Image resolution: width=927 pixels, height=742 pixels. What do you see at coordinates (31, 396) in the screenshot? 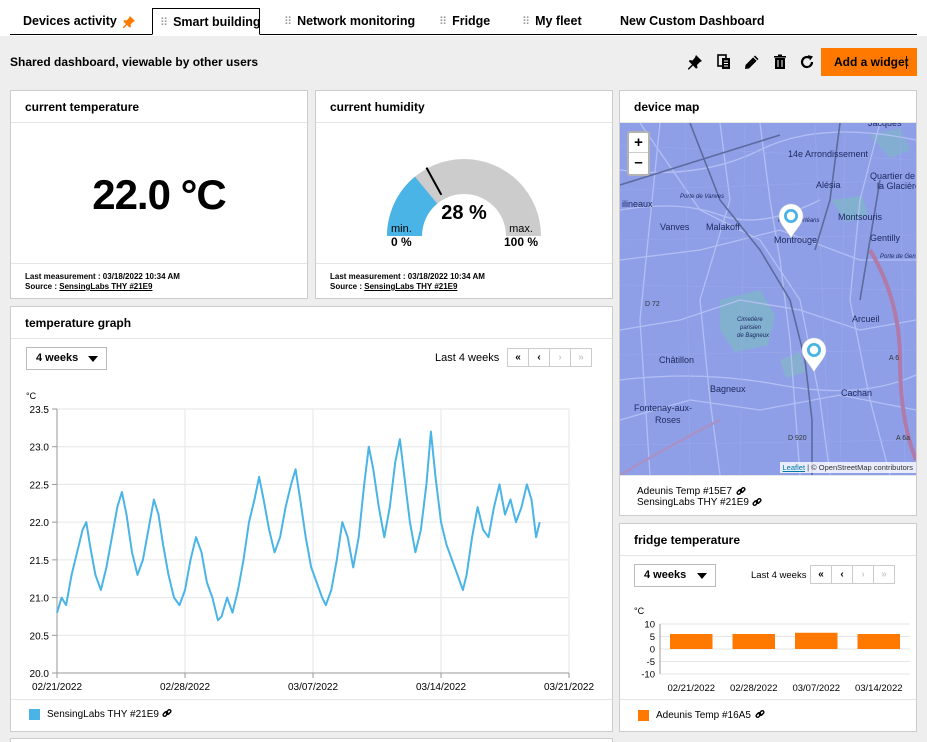
I see `y-axis-unit: °C` at bounding box center [31, 396].